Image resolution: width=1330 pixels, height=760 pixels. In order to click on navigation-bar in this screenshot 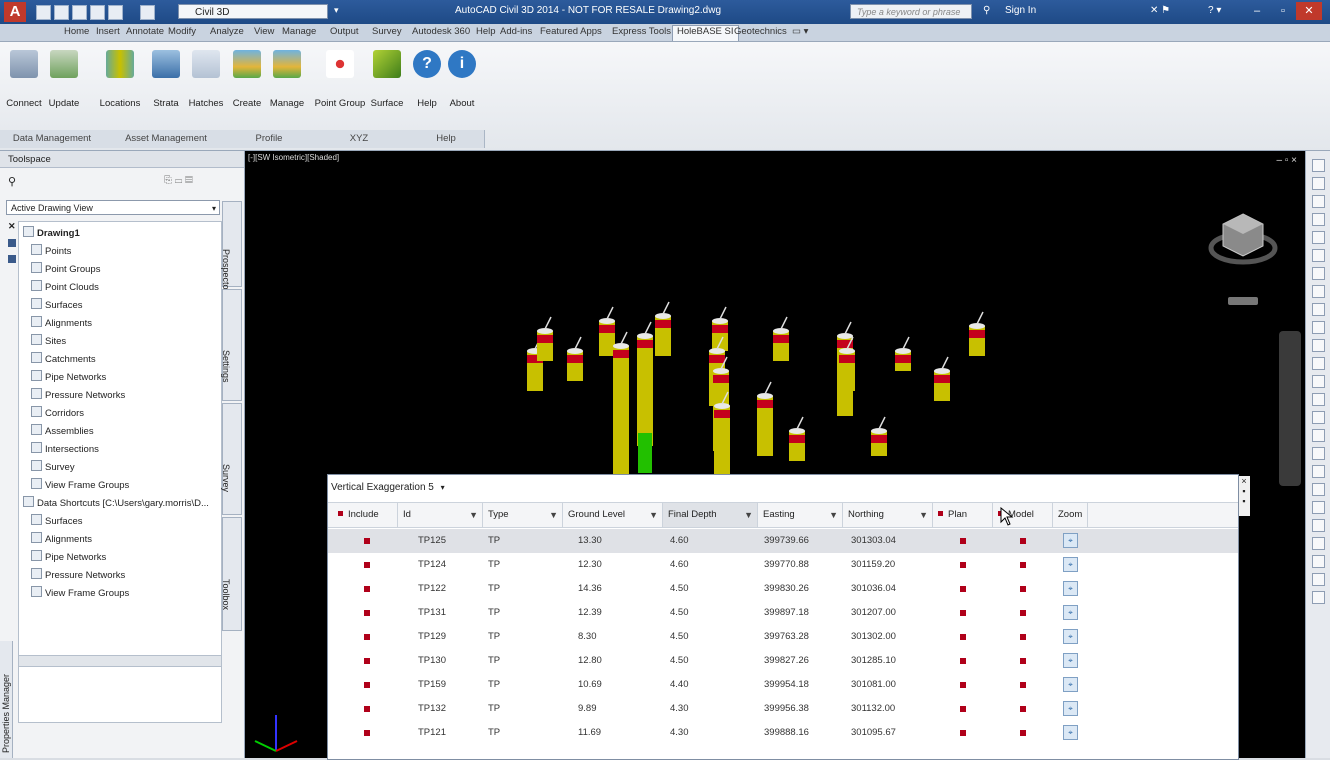, I will do `click(1290, 408)`.